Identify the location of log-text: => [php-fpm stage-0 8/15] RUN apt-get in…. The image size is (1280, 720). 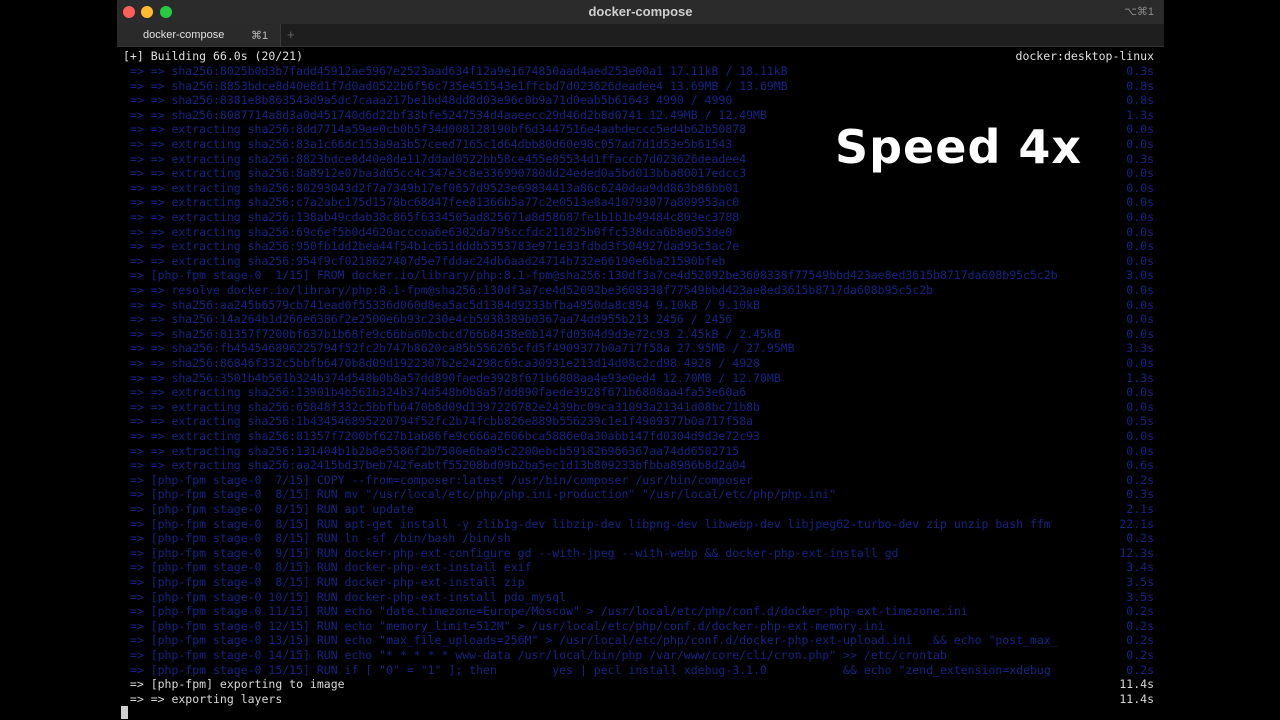
(587, 523).